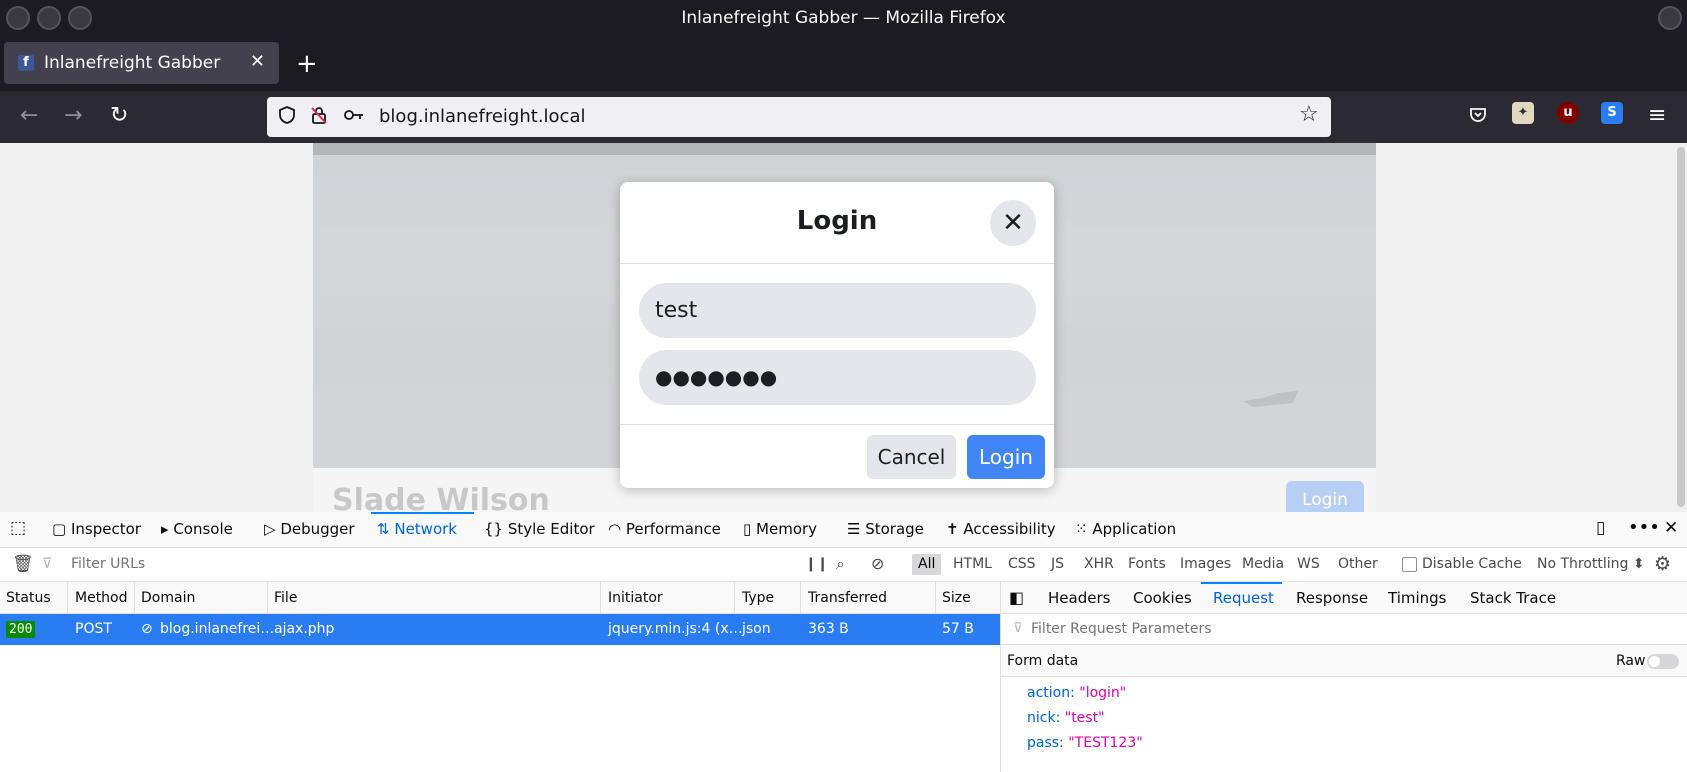 The height and width of the screenshot is (772, 1687). I want to click on element-picker-icon: ⬚, so click(18, 528).